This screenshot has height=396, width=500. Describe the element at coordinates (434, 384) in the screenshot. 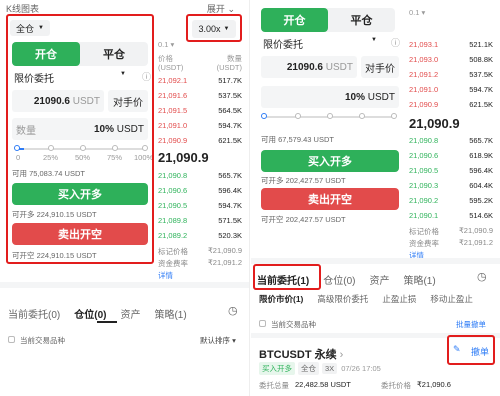

I see `order-price-value: ₹21,090.6` at that location.